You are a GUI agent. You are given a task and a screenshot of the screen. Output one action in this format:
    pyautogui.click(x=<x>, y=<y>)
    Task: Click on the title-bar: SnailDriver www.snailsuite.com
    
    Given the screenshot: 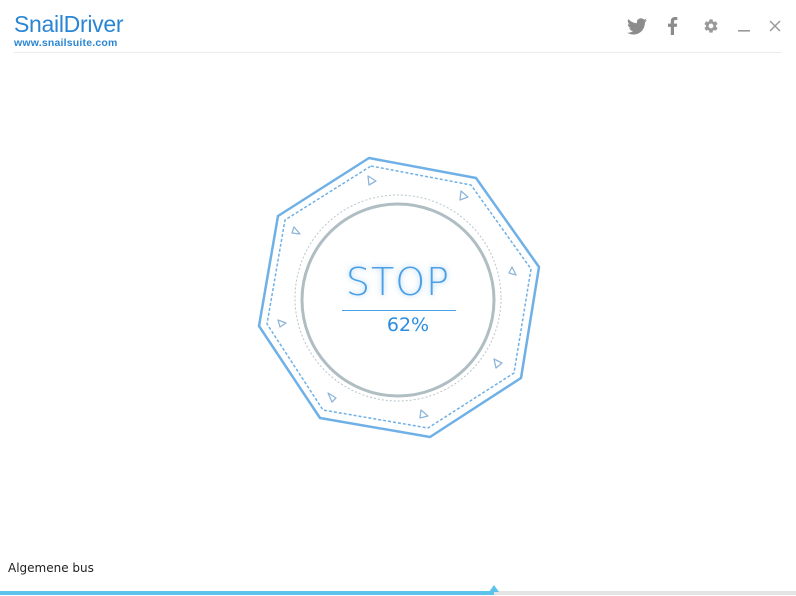 What is the action you would take?
    pyautogui.click(x=398, y=26)
    